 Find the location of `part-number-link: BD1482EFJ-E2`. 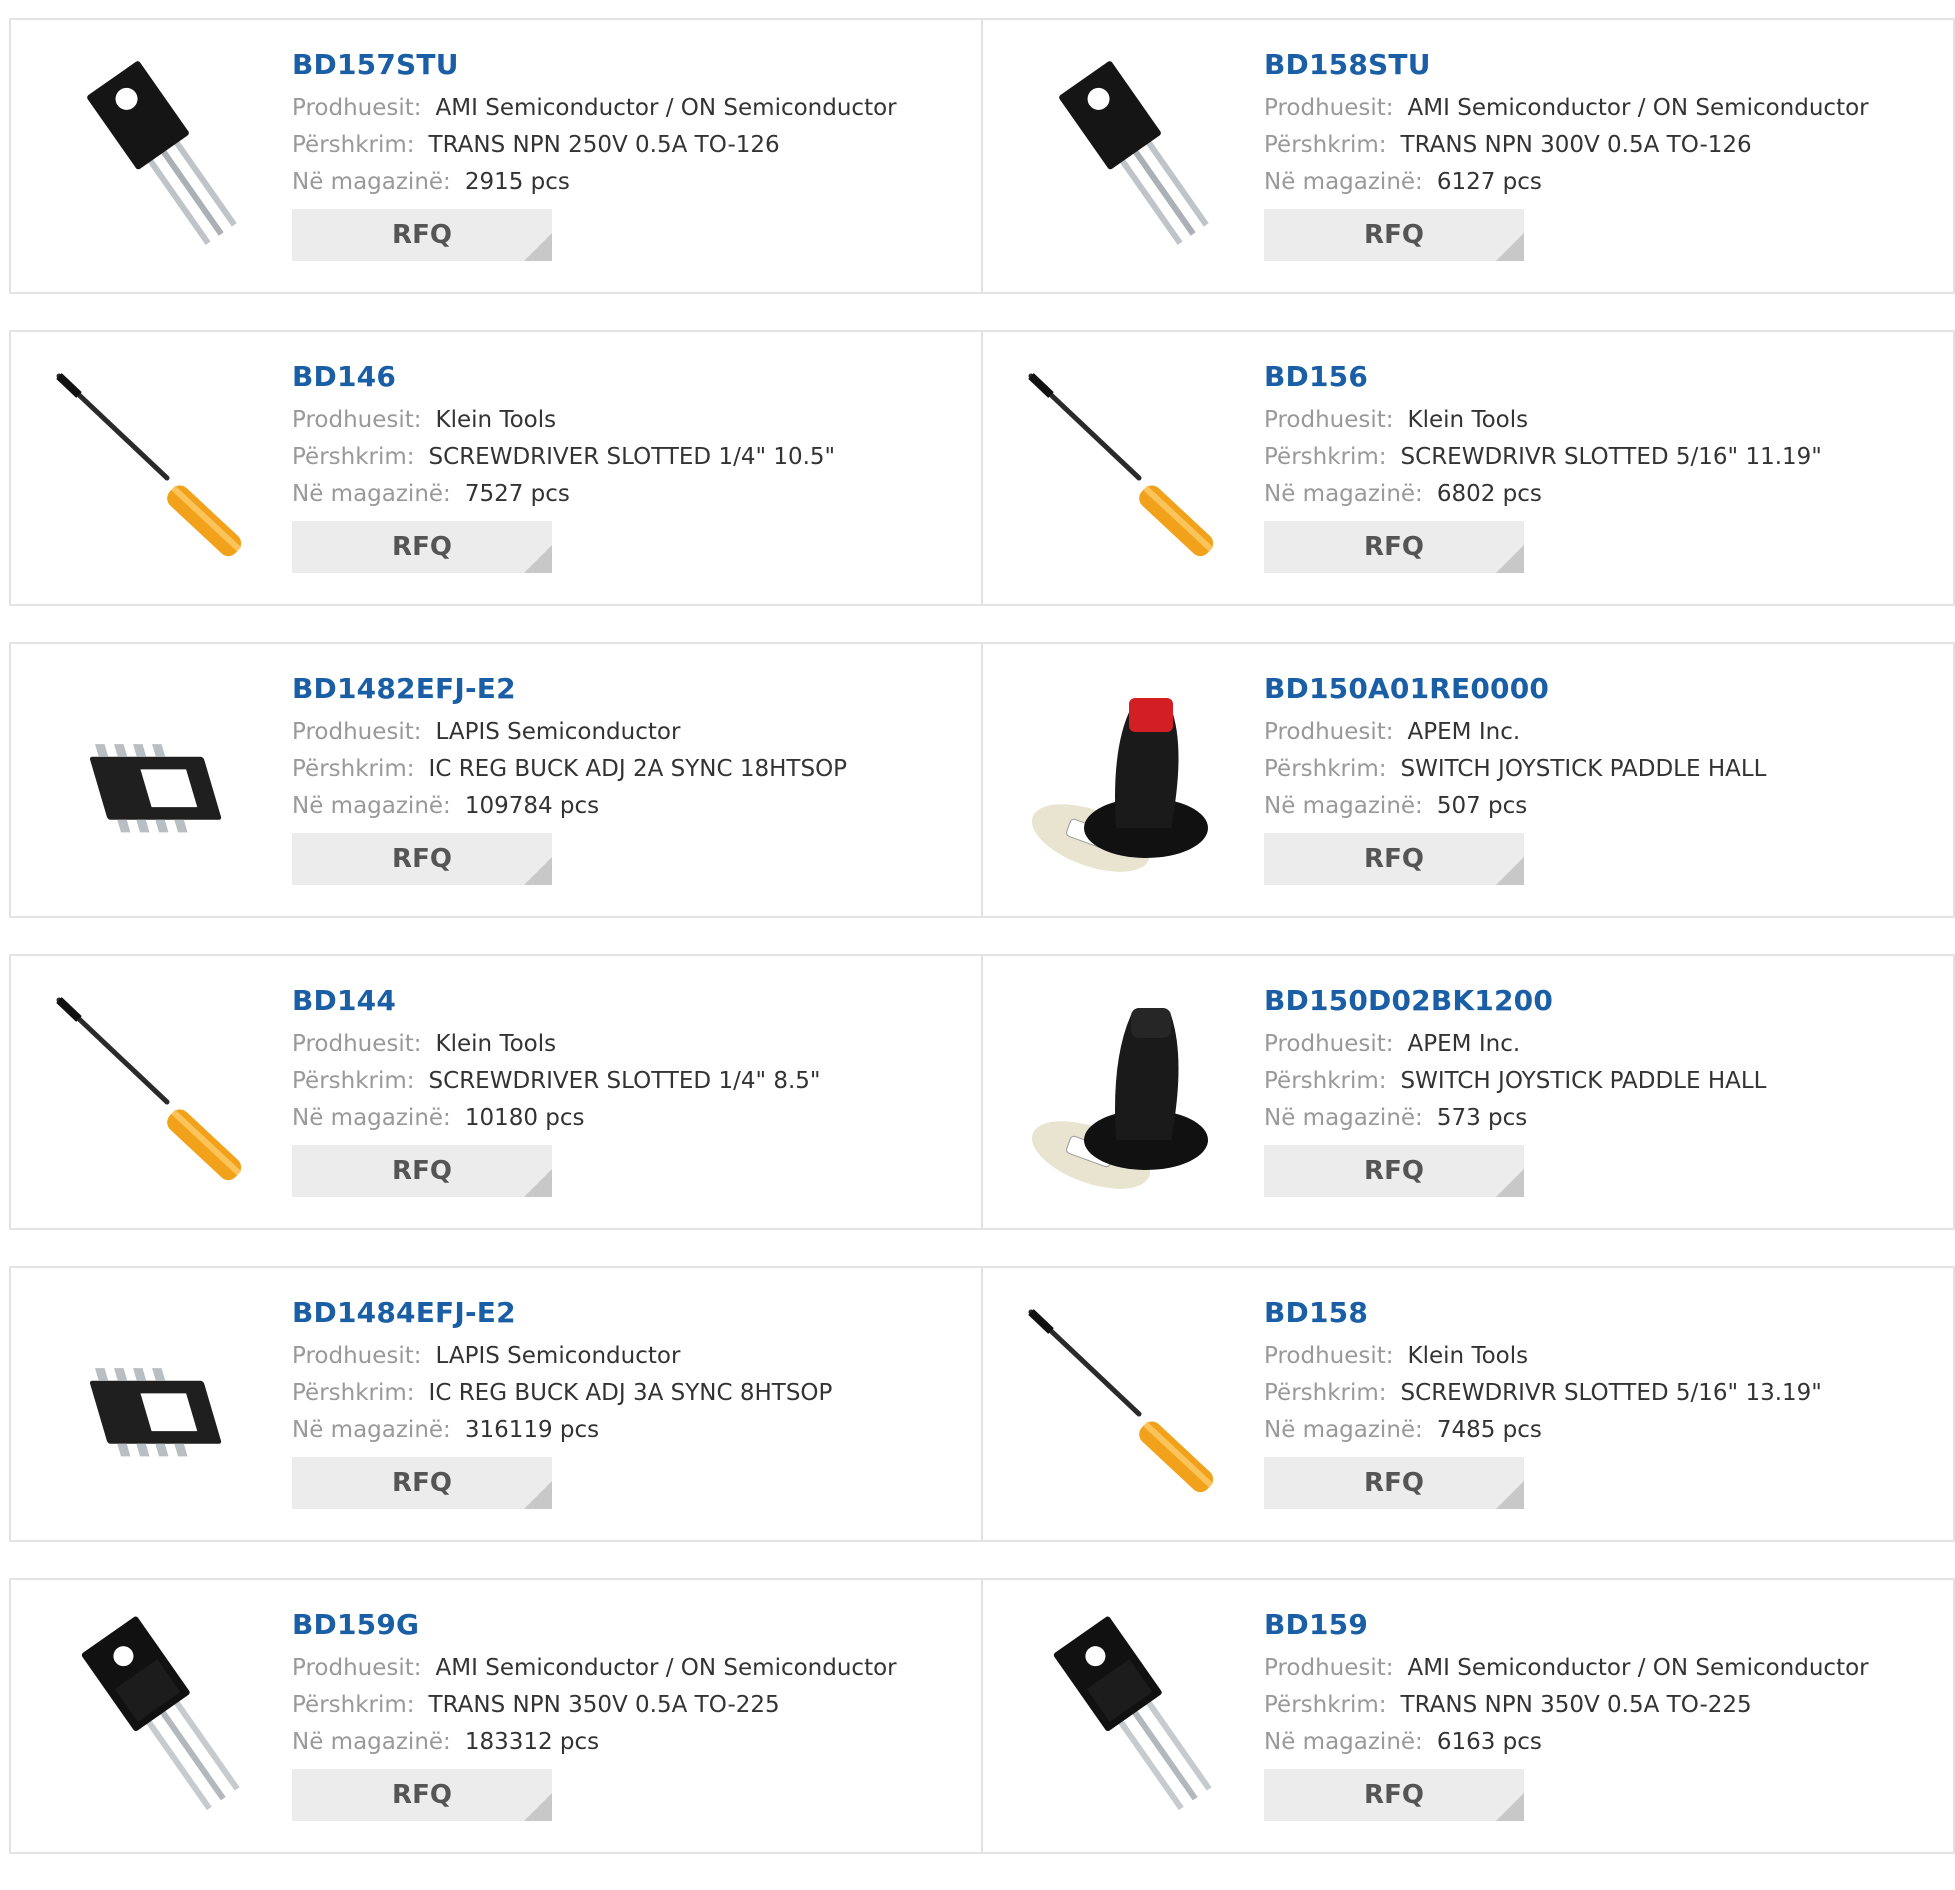

part-number-link: BD1482EFJ-E2 is located at coordinates (569, 689).